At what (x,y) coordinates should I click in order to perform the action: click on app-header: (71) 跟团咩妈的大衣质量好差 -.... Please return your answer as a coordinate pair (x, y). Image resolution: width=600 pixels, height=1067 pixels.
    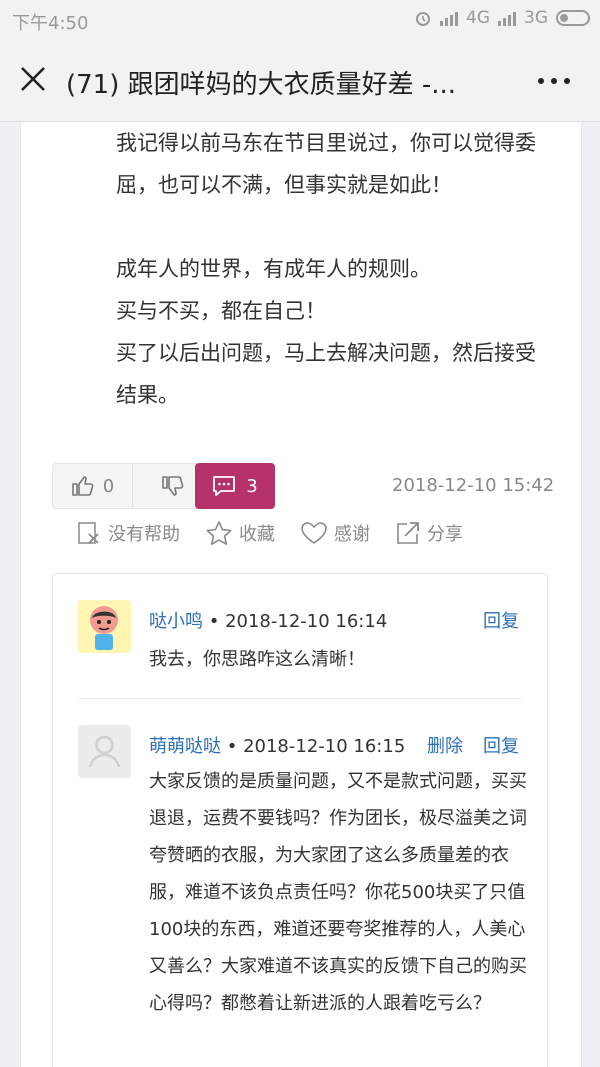
    Looking at the image, I should click on (300, 81).